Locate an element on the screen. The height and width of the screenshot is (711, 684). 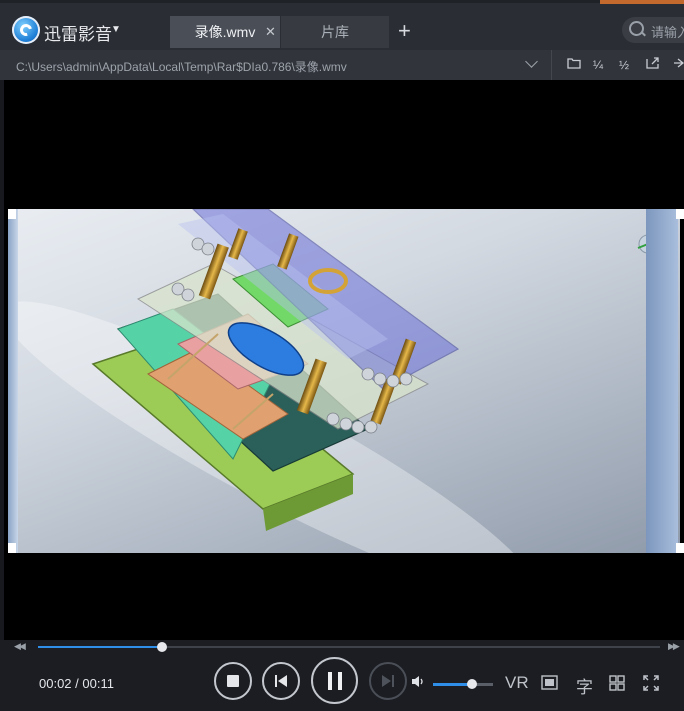
search-icon is located at coordinates (636, 28).